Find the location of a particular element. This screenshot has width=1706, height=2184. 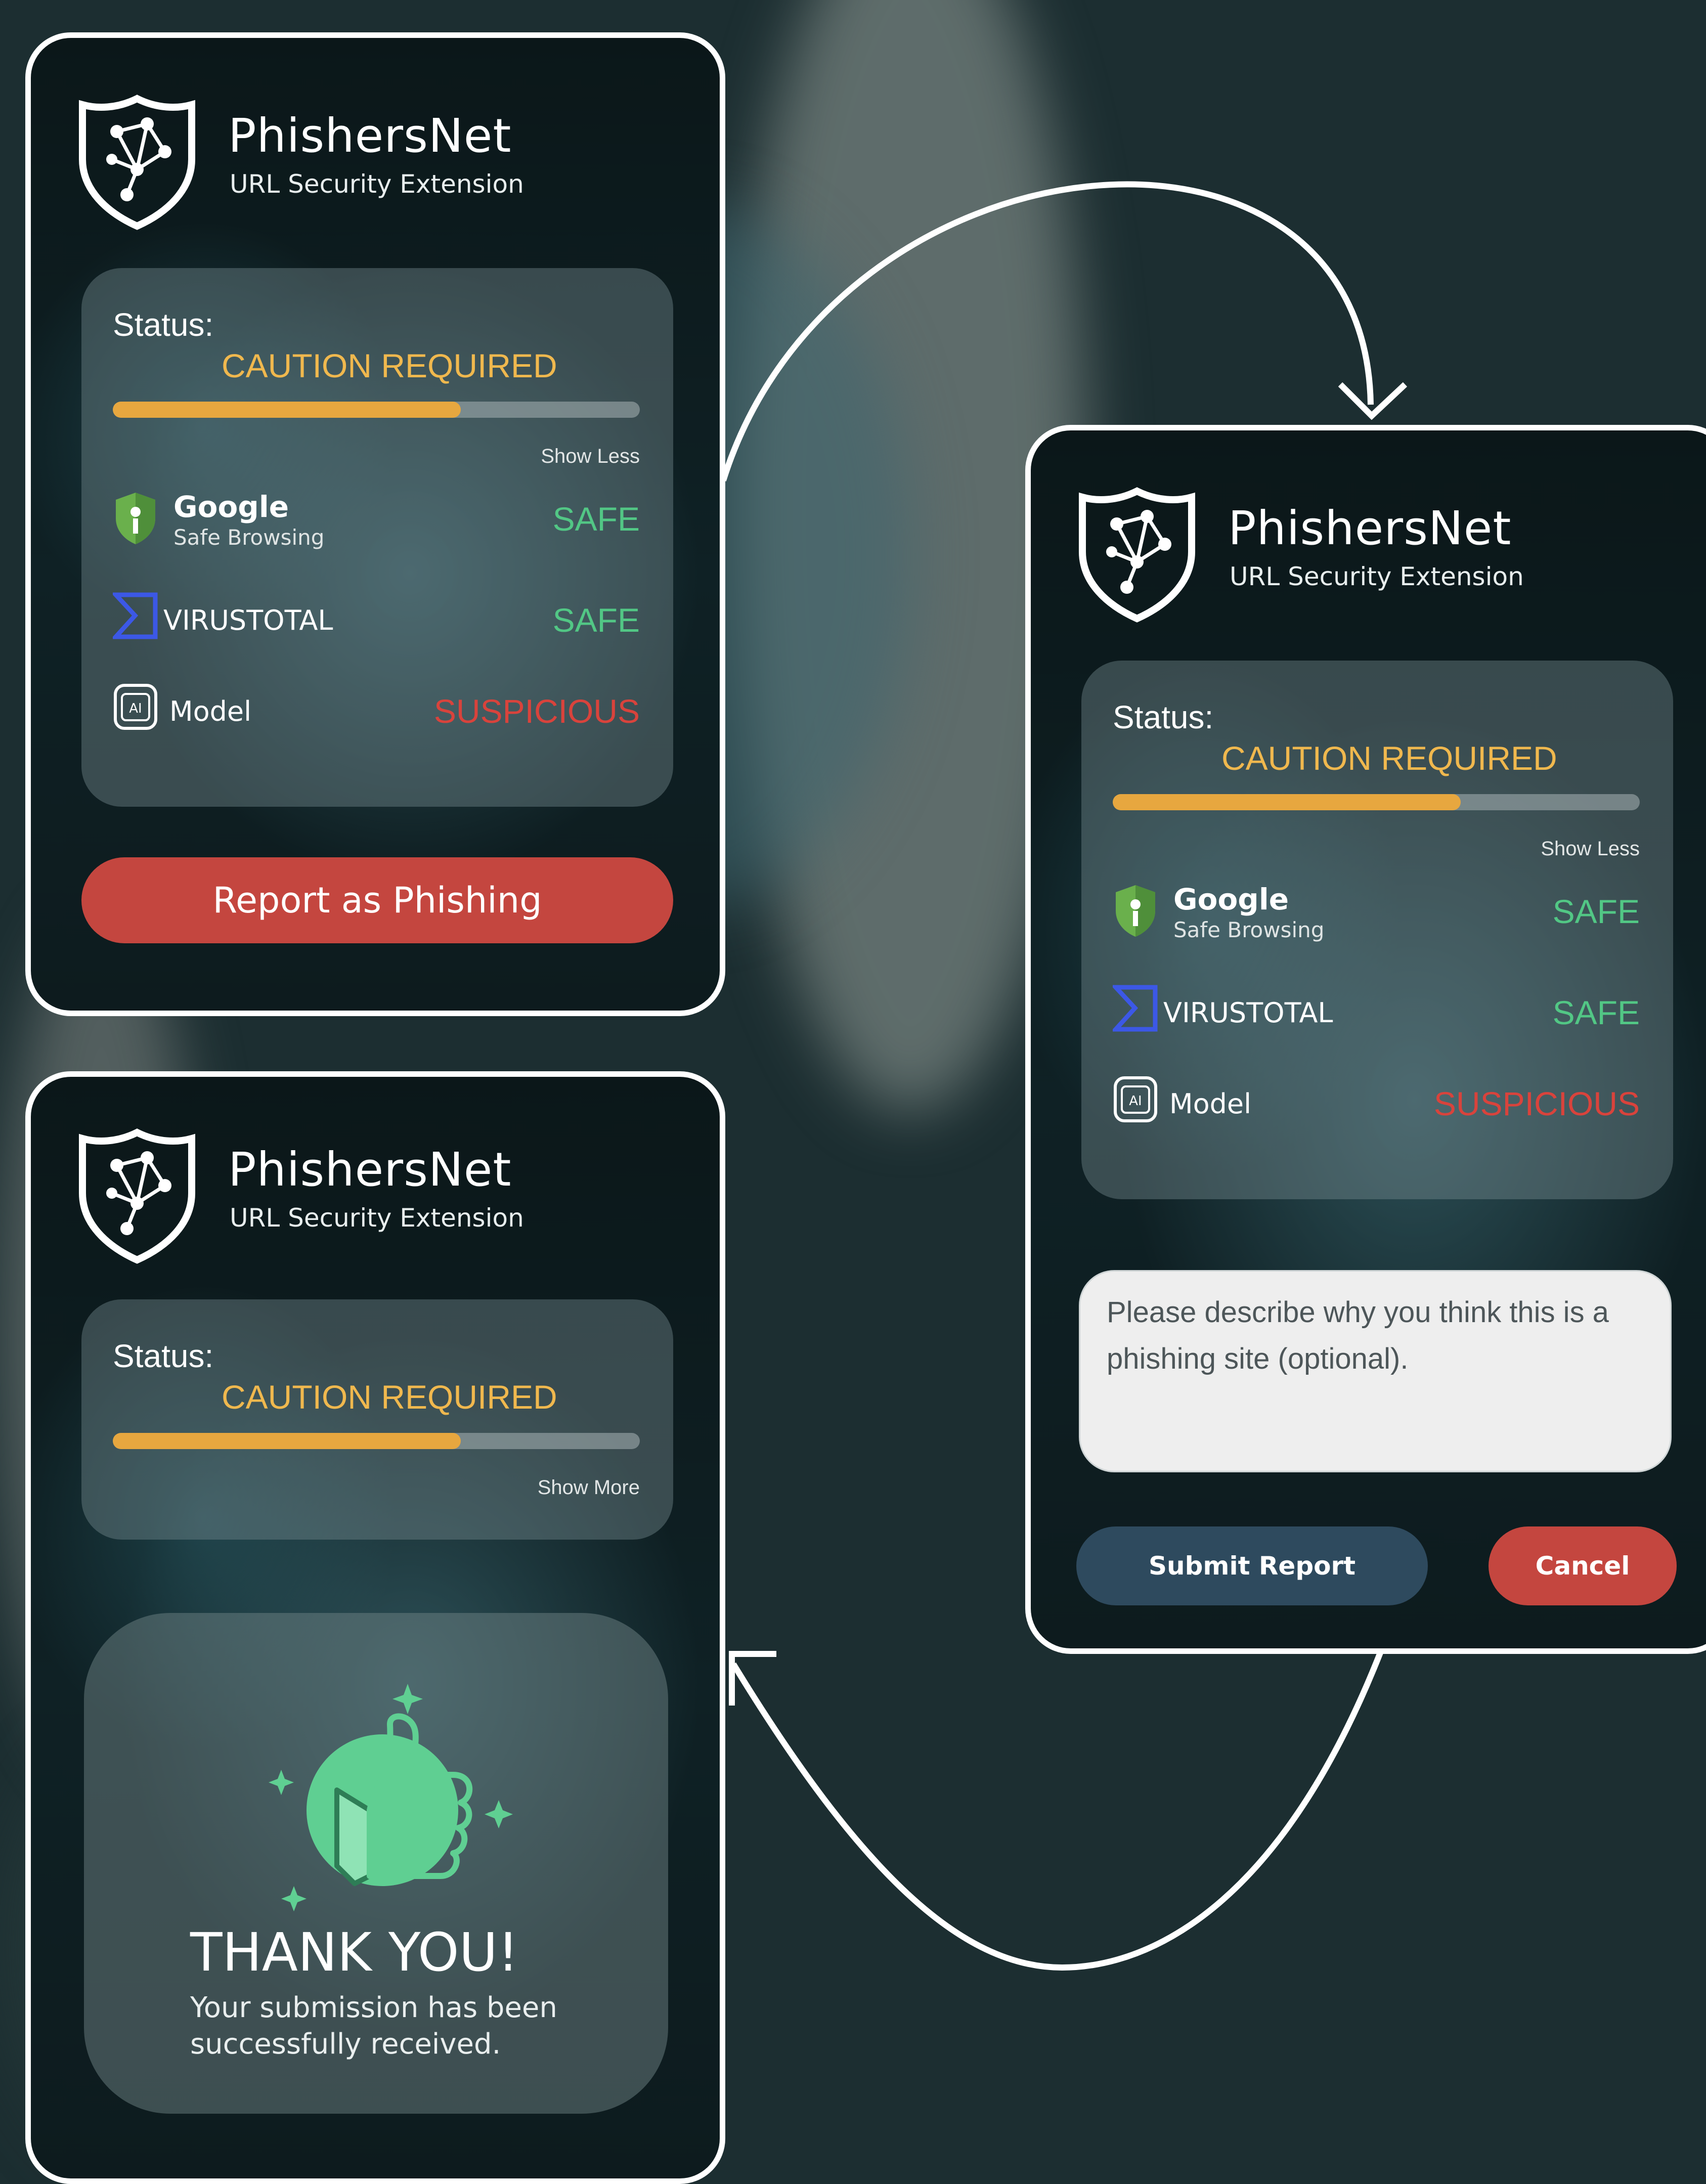

thumbs-up-icon is located at coordinates (391, 1798).